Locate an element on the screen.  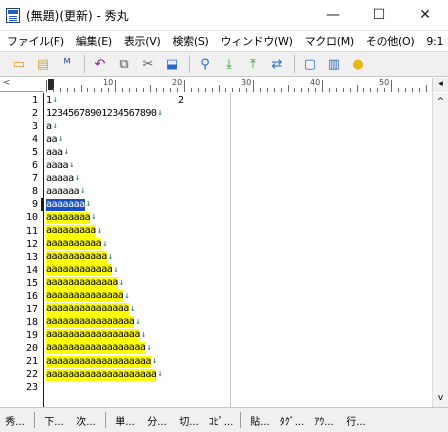
line-text: aaaaaaaaaaaaaaaaaaaa is located at coordinates (101, 374).